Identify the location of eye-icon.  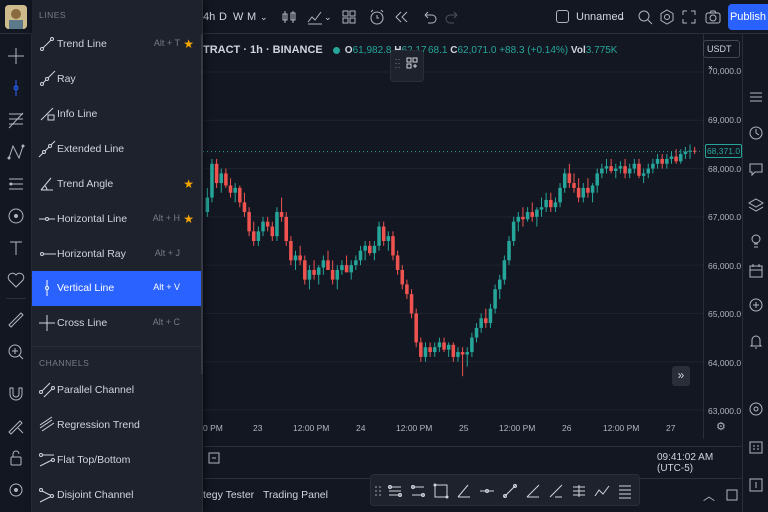
(16, 490).